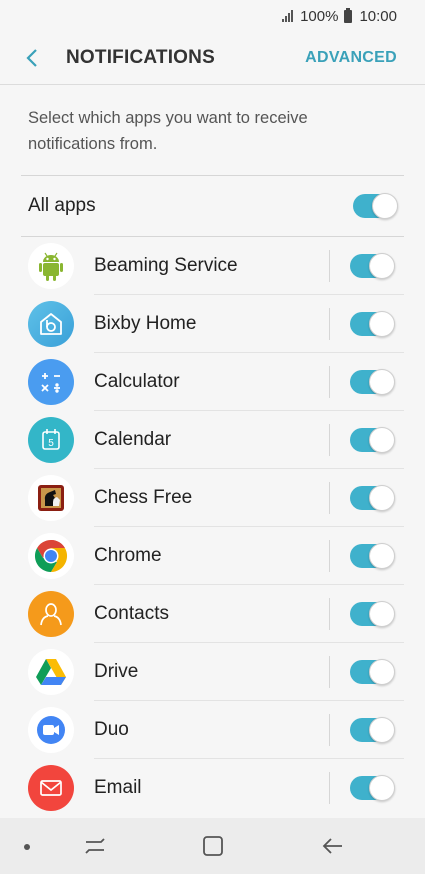 This screenshot has width=425, height=874. What do you see at coordinates (348, 15) in the screenshot?
I see `battery-icon` at bounding box center [348, 15].